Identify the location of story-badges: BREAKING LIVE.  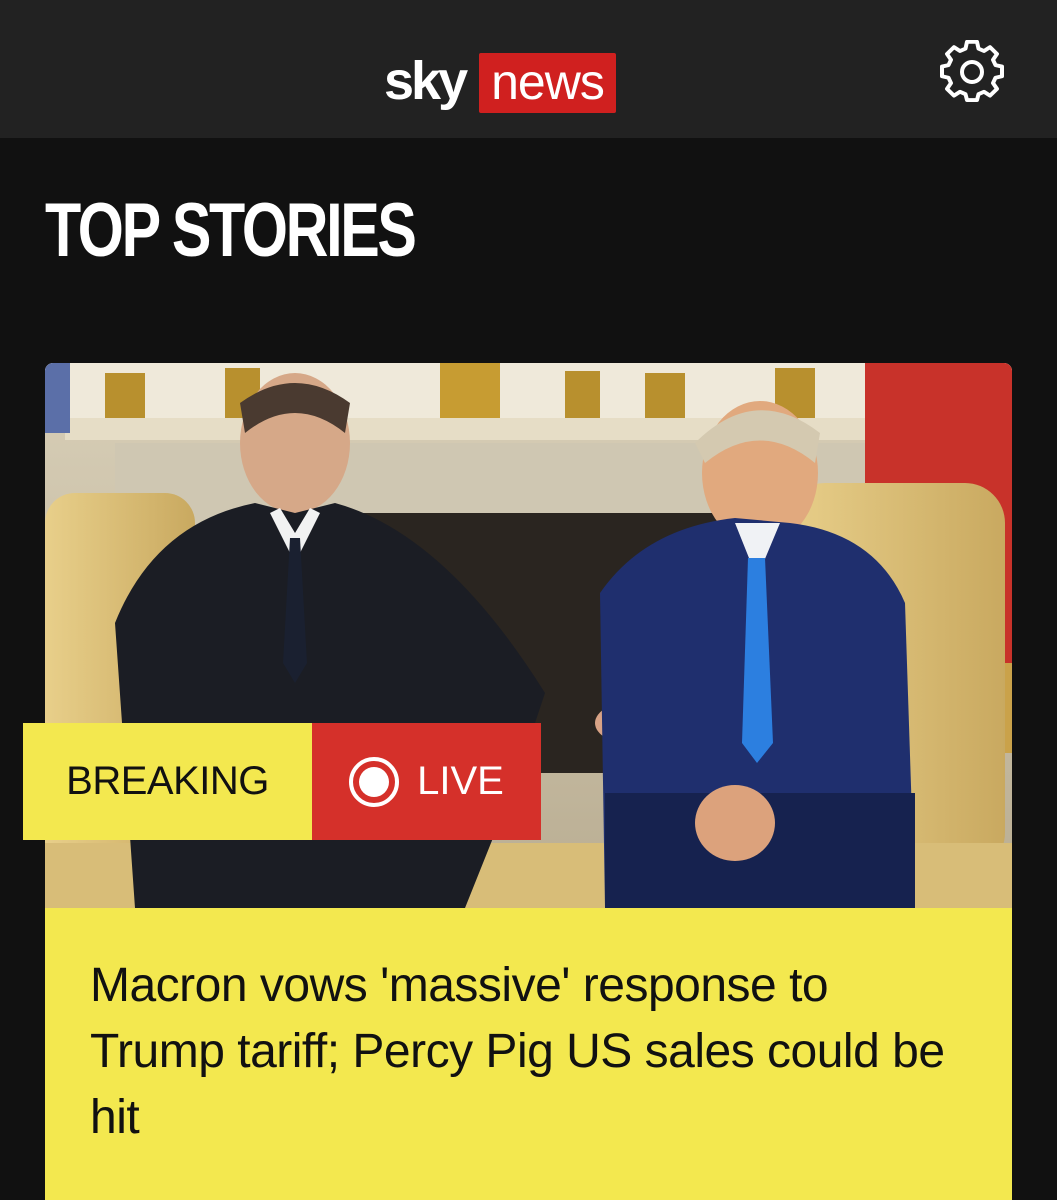
(282, 781).